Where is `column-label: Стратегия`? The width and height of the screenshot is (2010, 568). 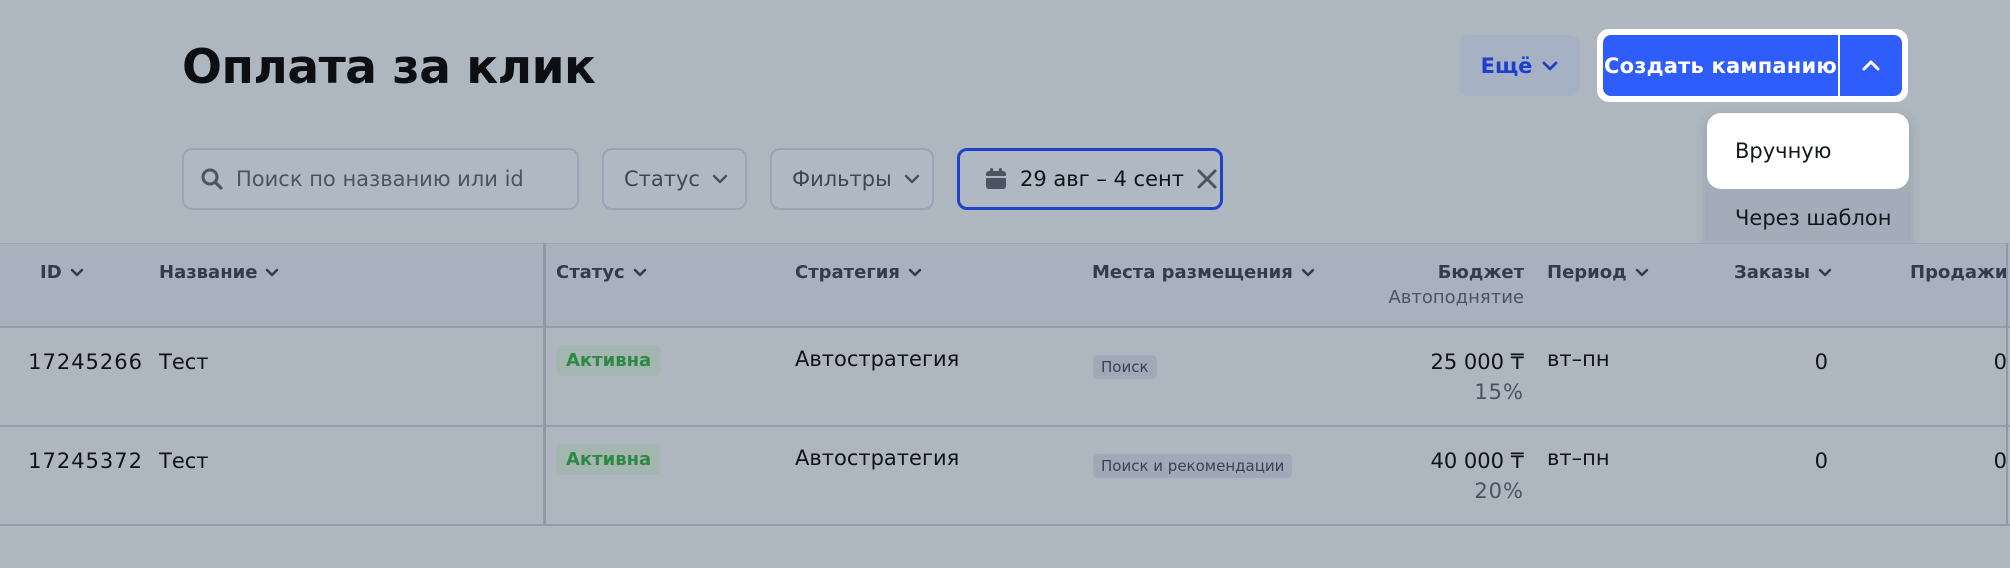 column-label: Стратегия is located at coordinates (847, 272).